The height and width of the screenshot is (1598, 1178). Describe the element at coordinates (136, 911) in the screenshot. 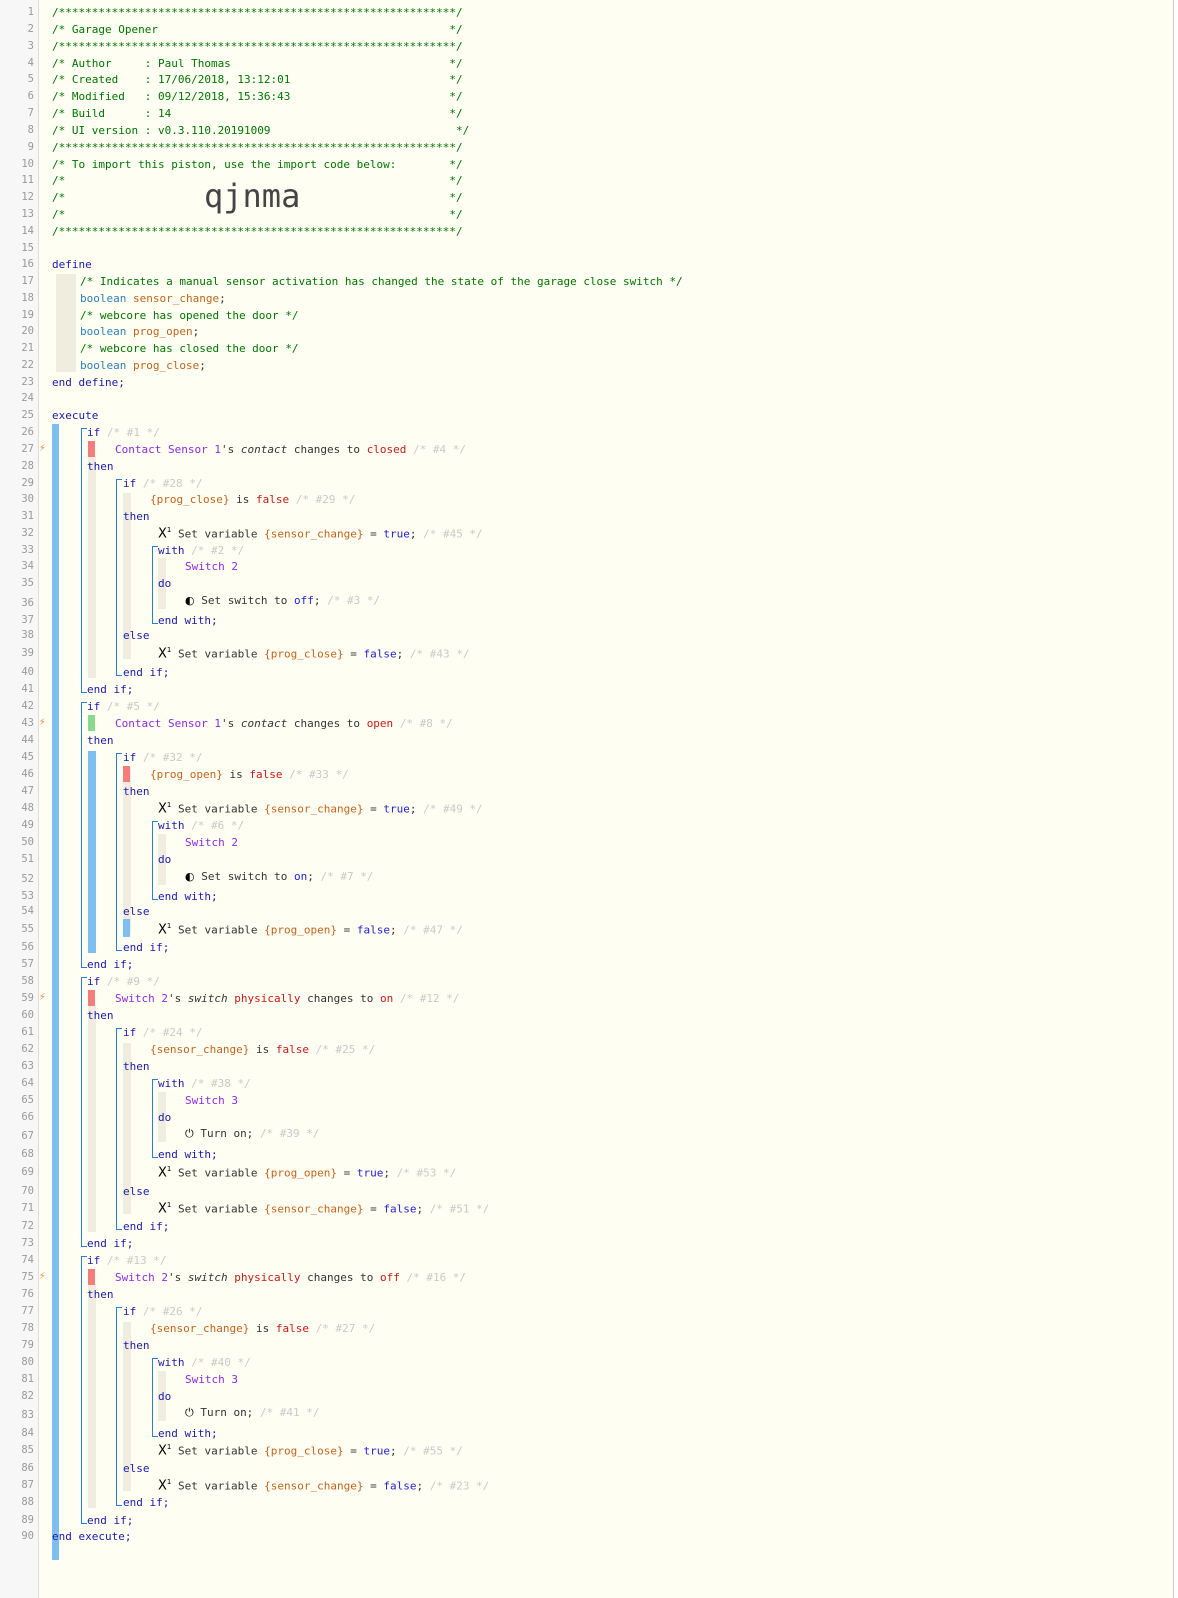

I see `else-keyword: else` at that location.